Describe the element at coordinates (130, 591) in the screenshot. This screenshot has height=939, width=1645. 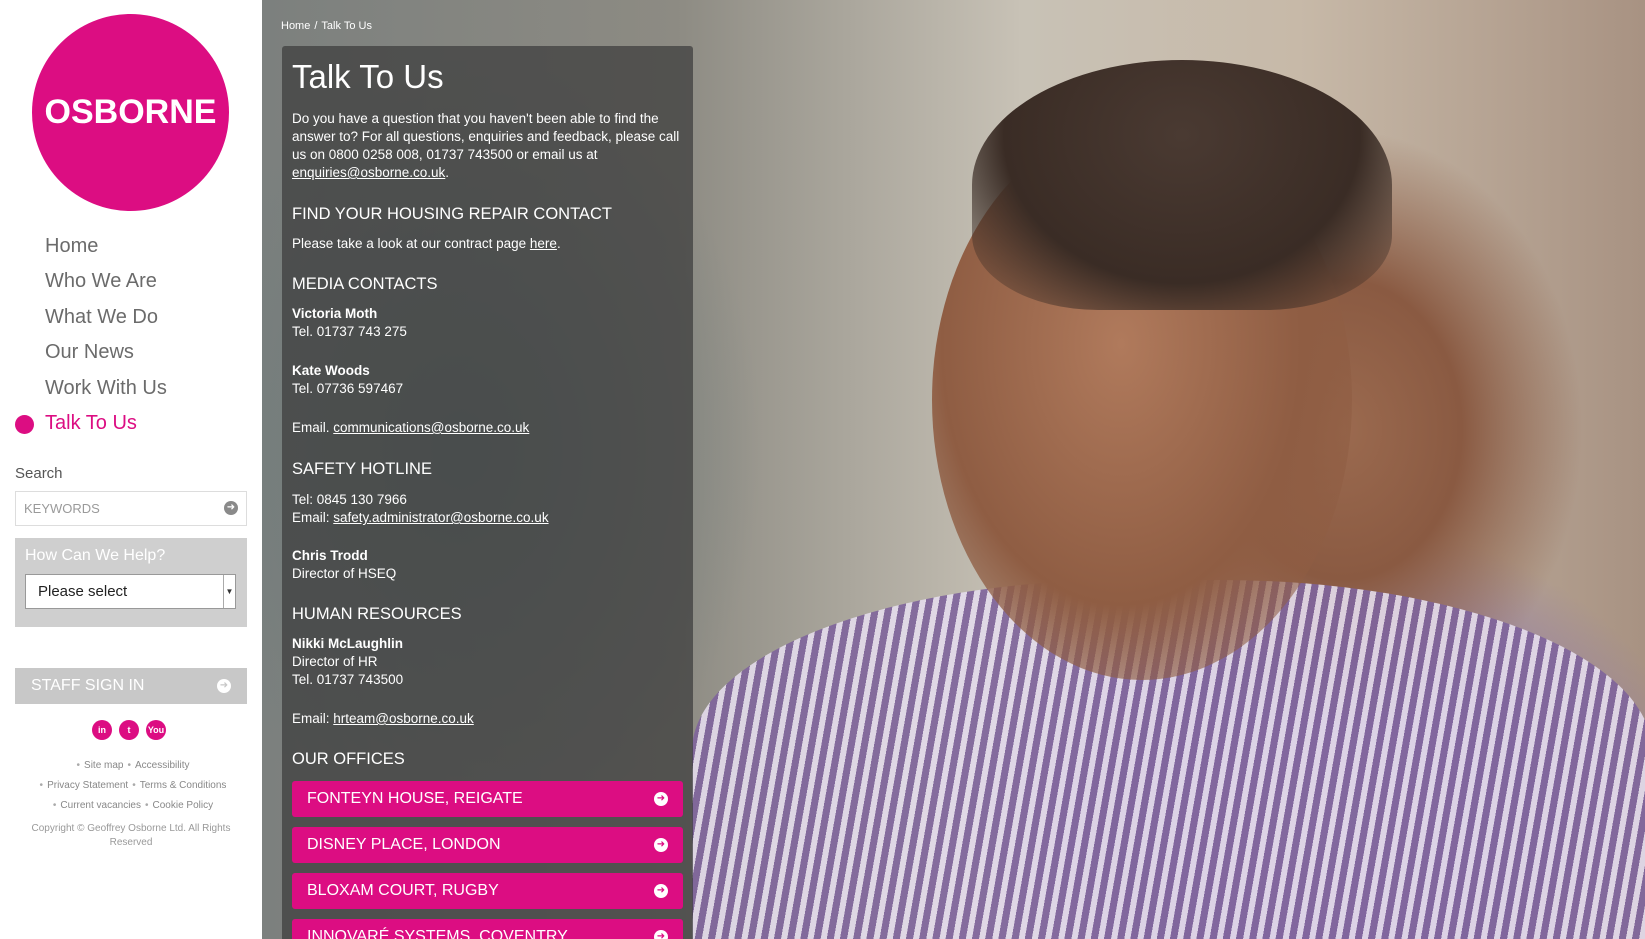
I see `help-select: Please select ▼` at that location.